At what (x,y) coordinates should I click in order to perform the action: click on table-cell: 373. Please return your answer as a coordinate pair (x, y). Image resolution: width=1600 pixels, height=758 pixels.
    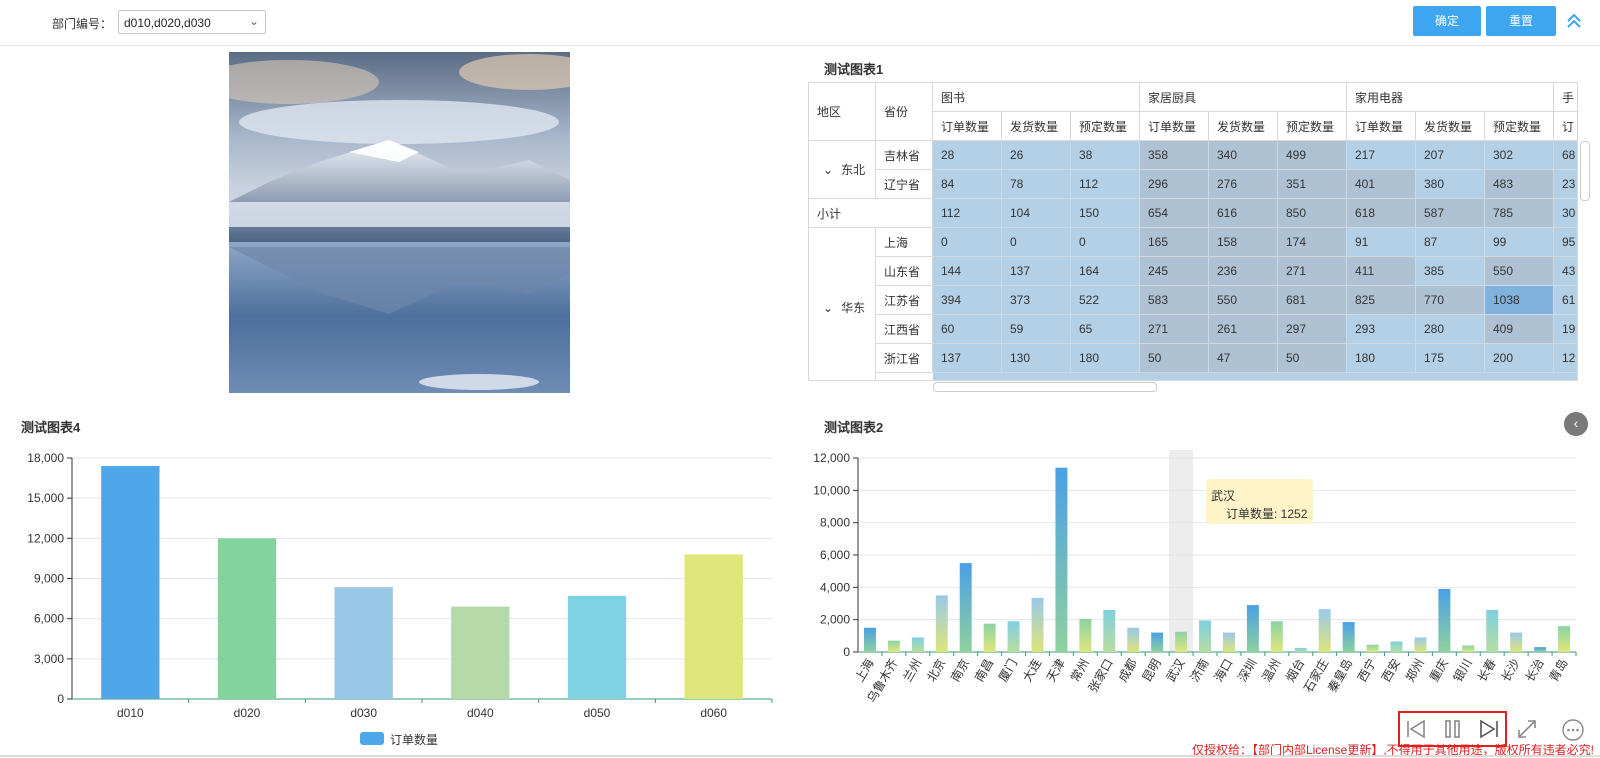
    Looking at the image, I should click on (1036, 300).